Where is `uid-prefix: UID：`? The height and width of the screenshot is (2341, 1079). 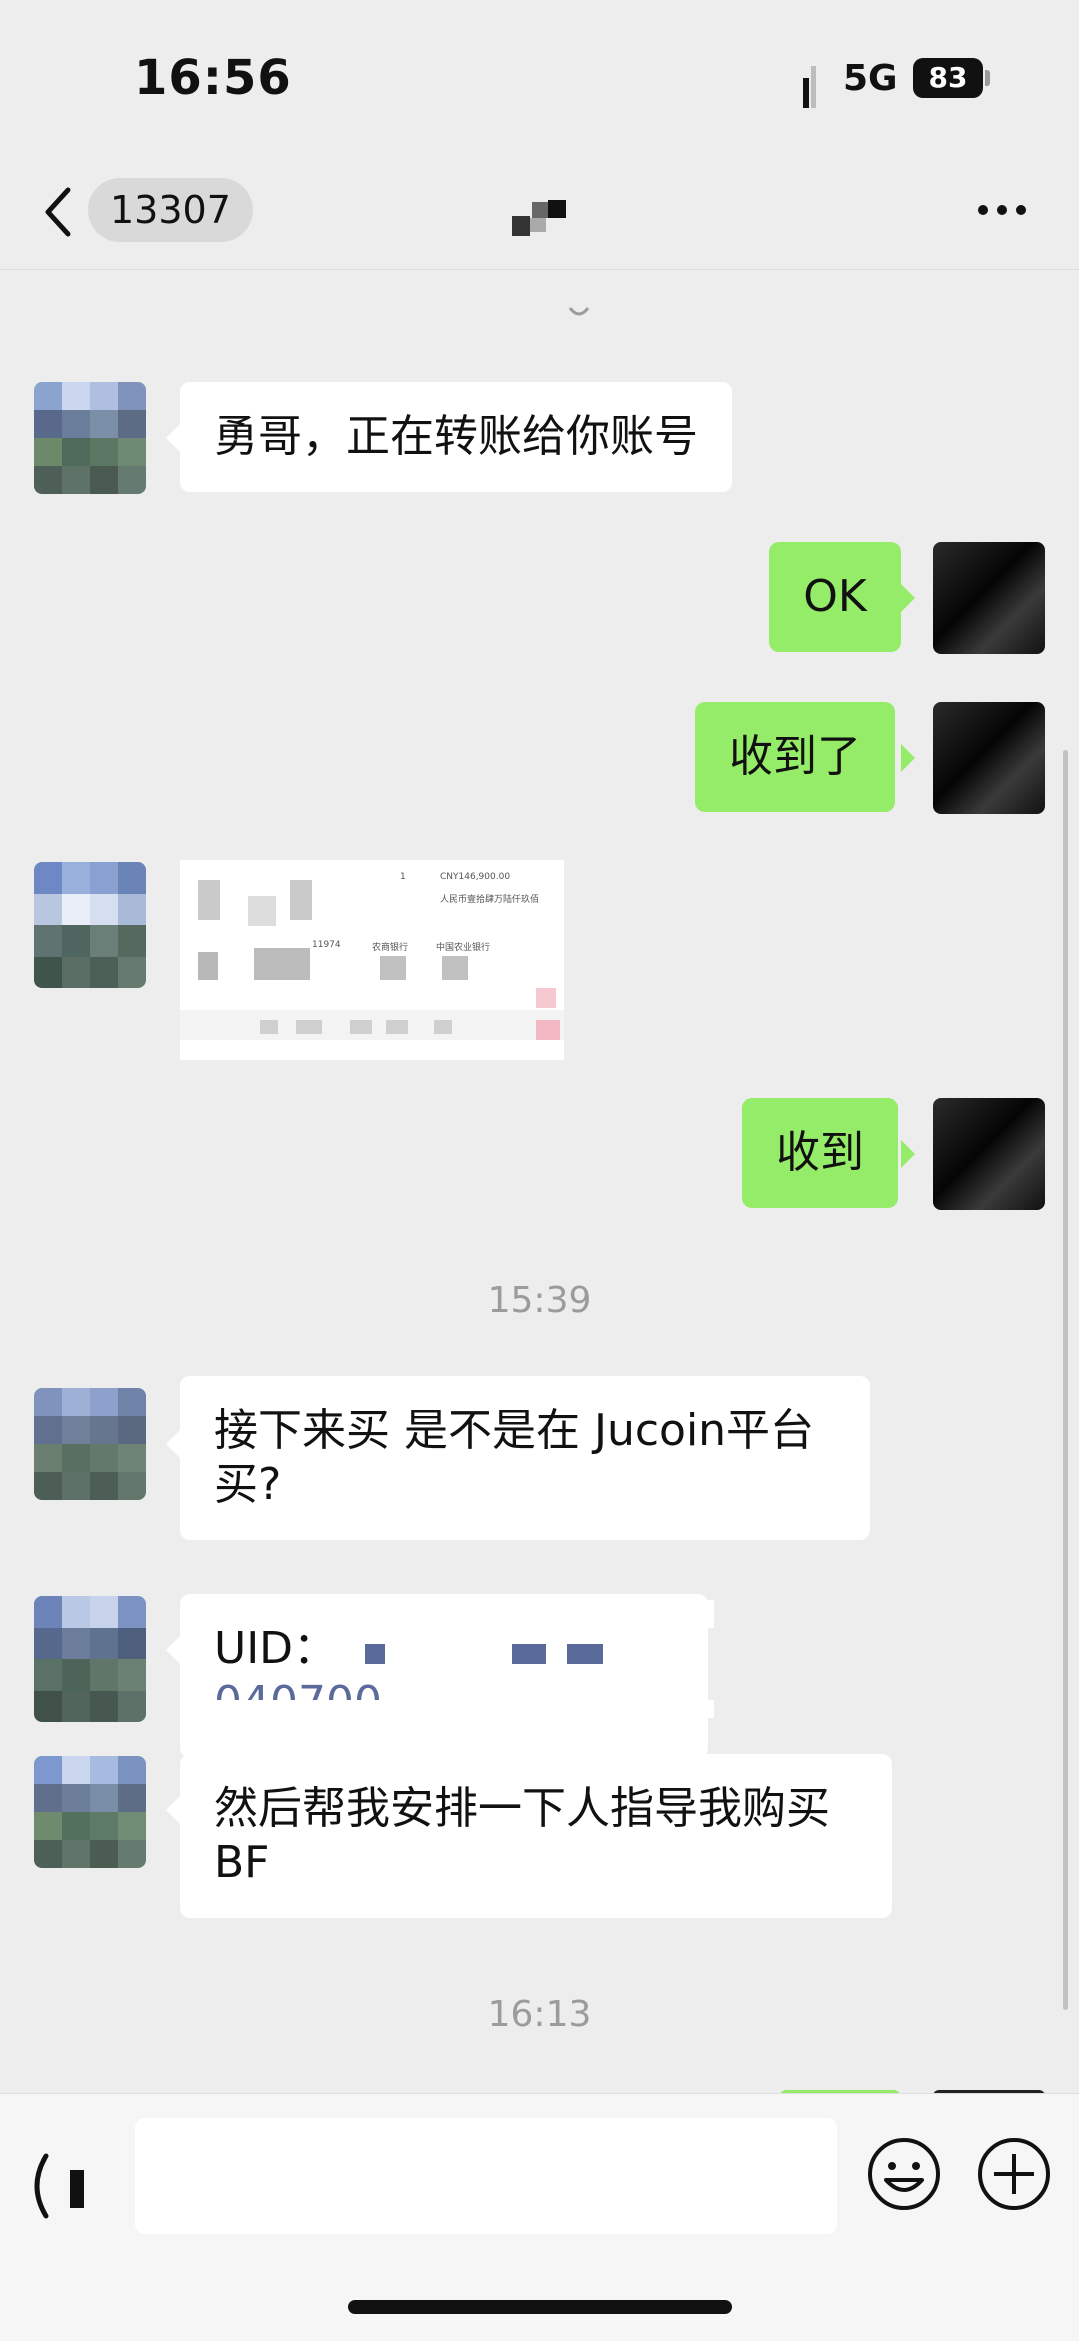 uid-prefix: UID： is located at coordinates (276, 1648).